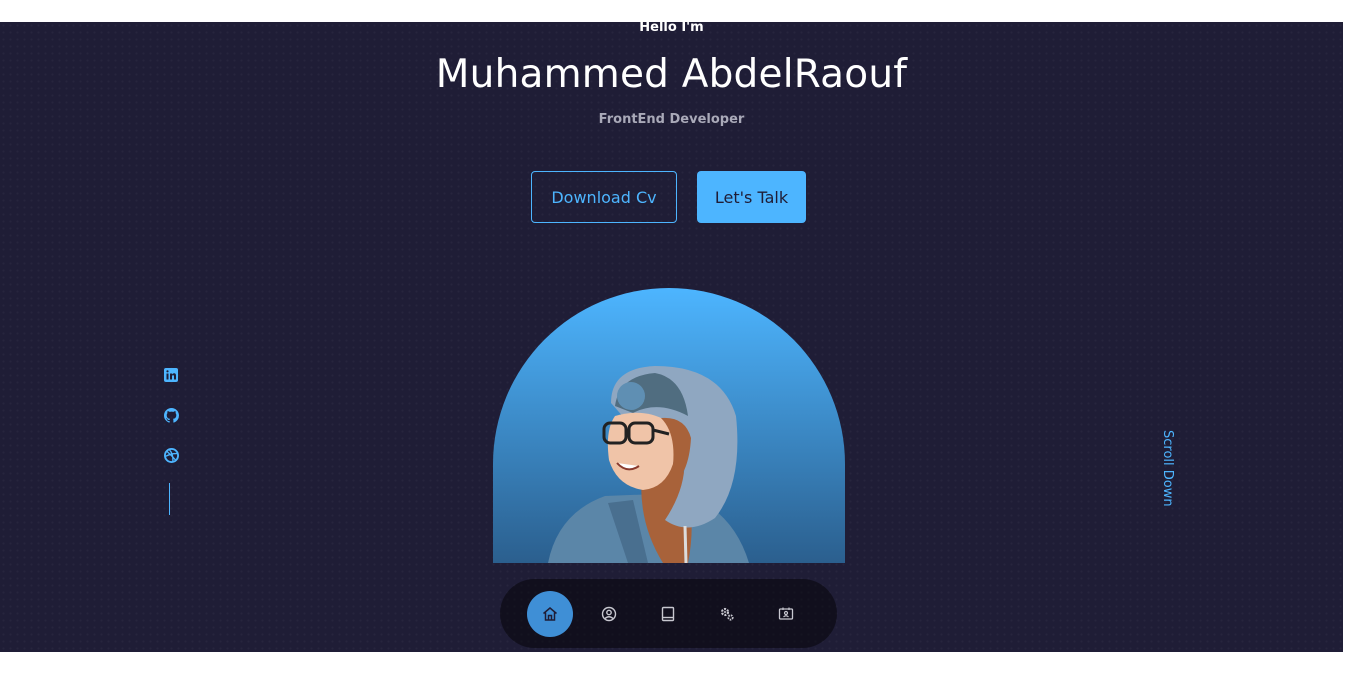  I want to click on user-icon, so click(609, 614).